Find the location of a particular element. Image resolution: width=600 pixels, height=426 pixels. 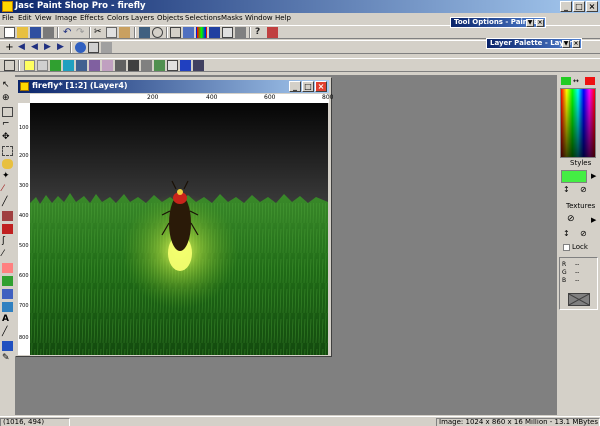

crosshair-icon: + is located at coordinates (9, 47).